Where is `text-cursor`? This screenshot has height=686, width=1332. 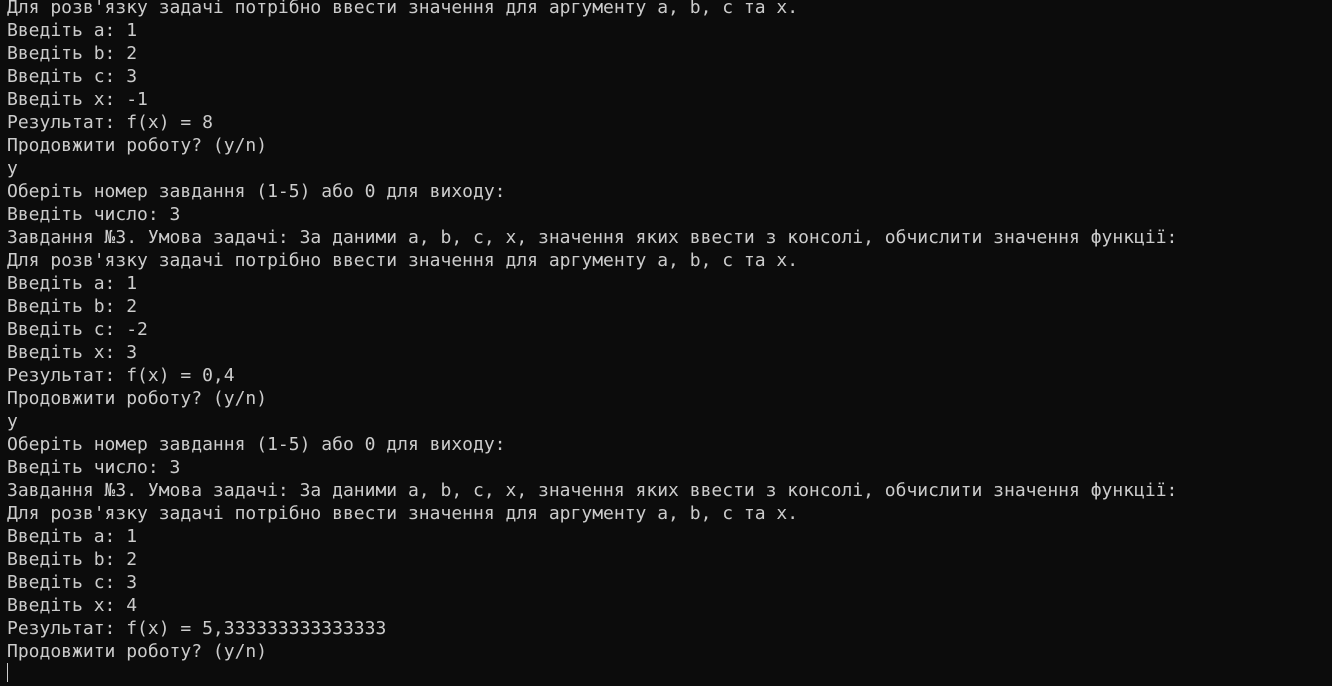
text-cursor is located at coordinates (7, 672).